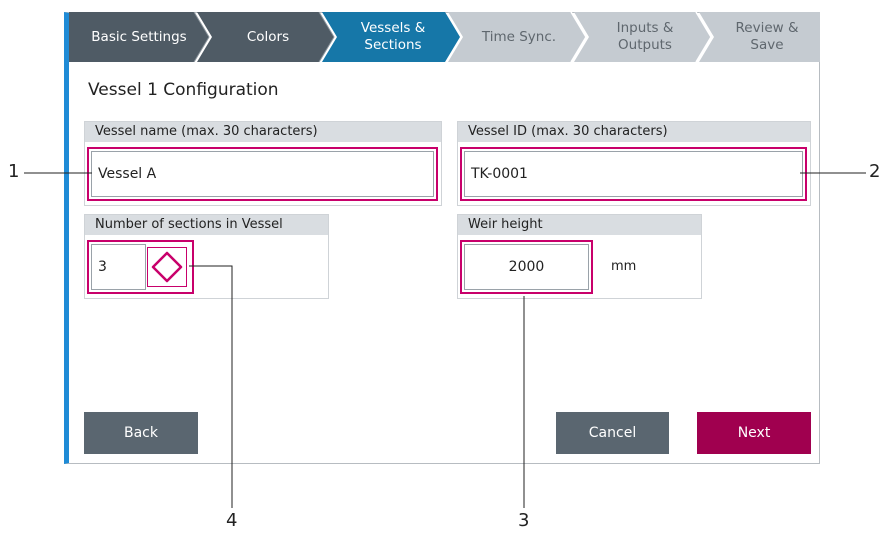 This screenshot has width=887, height=533. I want to click on vessel-id-highlight: TK-0001, so click(633, 174).